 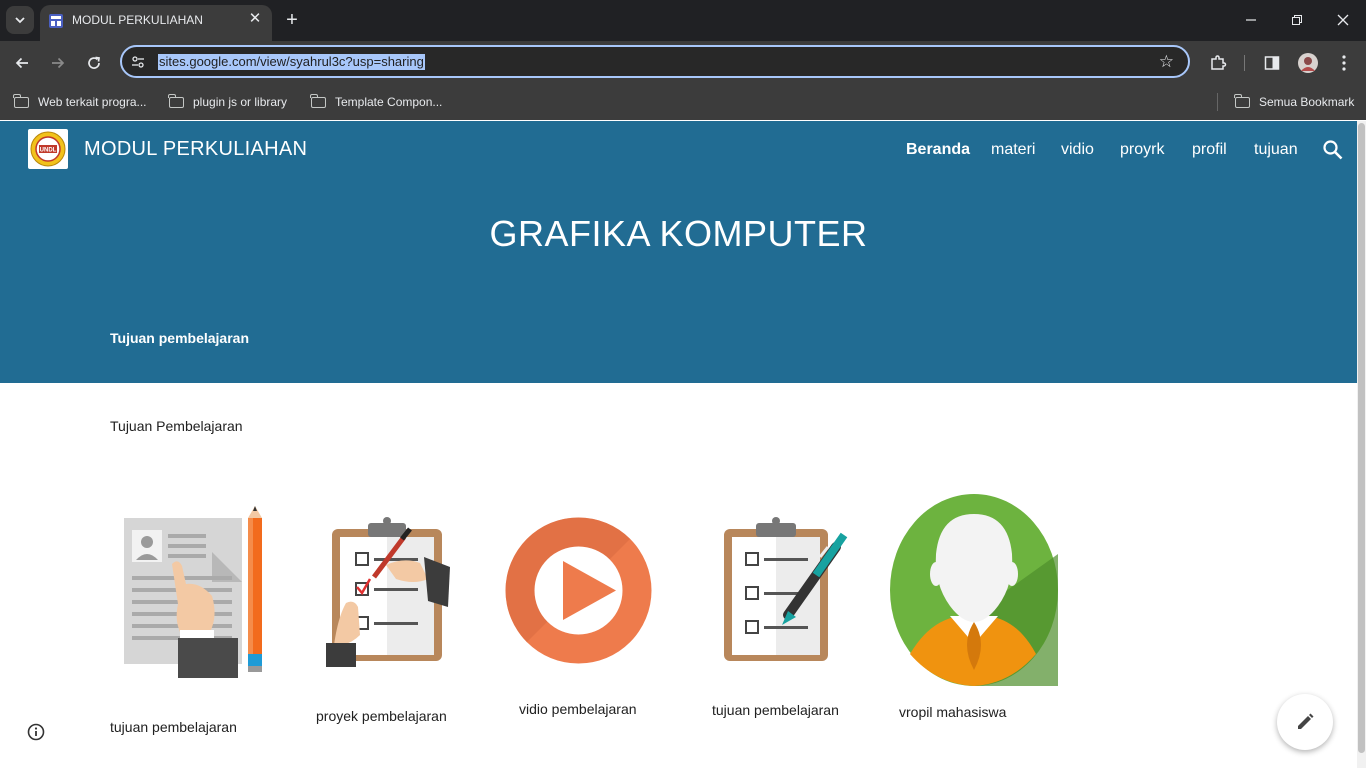 I want to click on site-info-icon, so click(x=138, y=62).